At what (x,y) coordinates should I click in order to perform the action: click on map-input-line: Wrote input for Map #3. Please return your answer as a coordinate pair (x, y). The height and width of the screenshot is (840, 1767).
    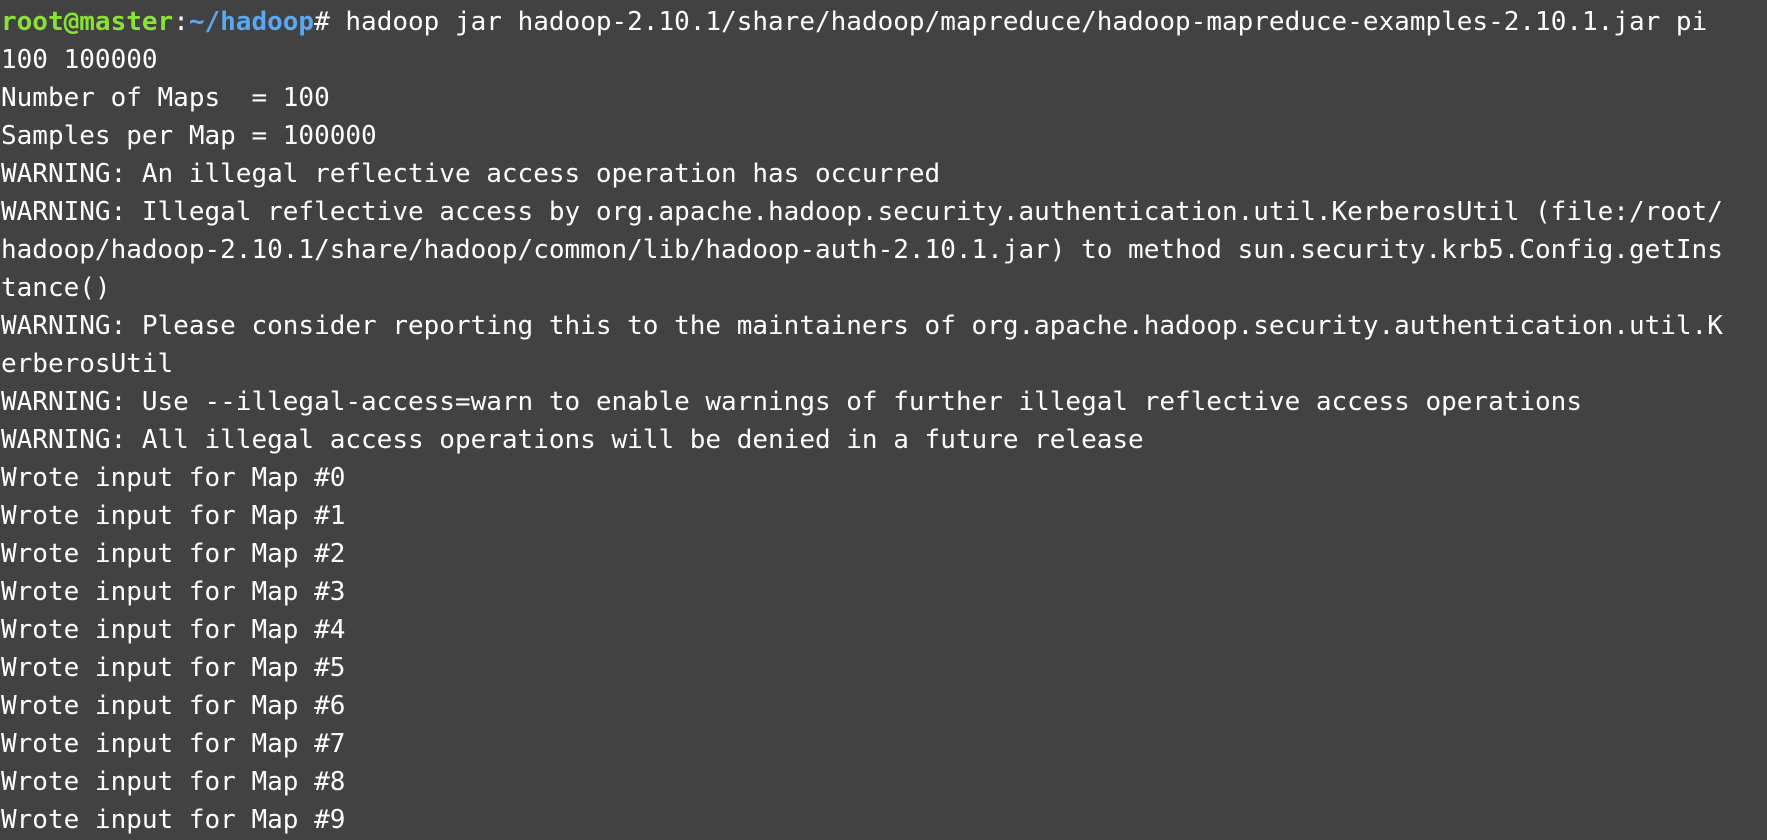
    Looking at the image, I should click on (173, 592).